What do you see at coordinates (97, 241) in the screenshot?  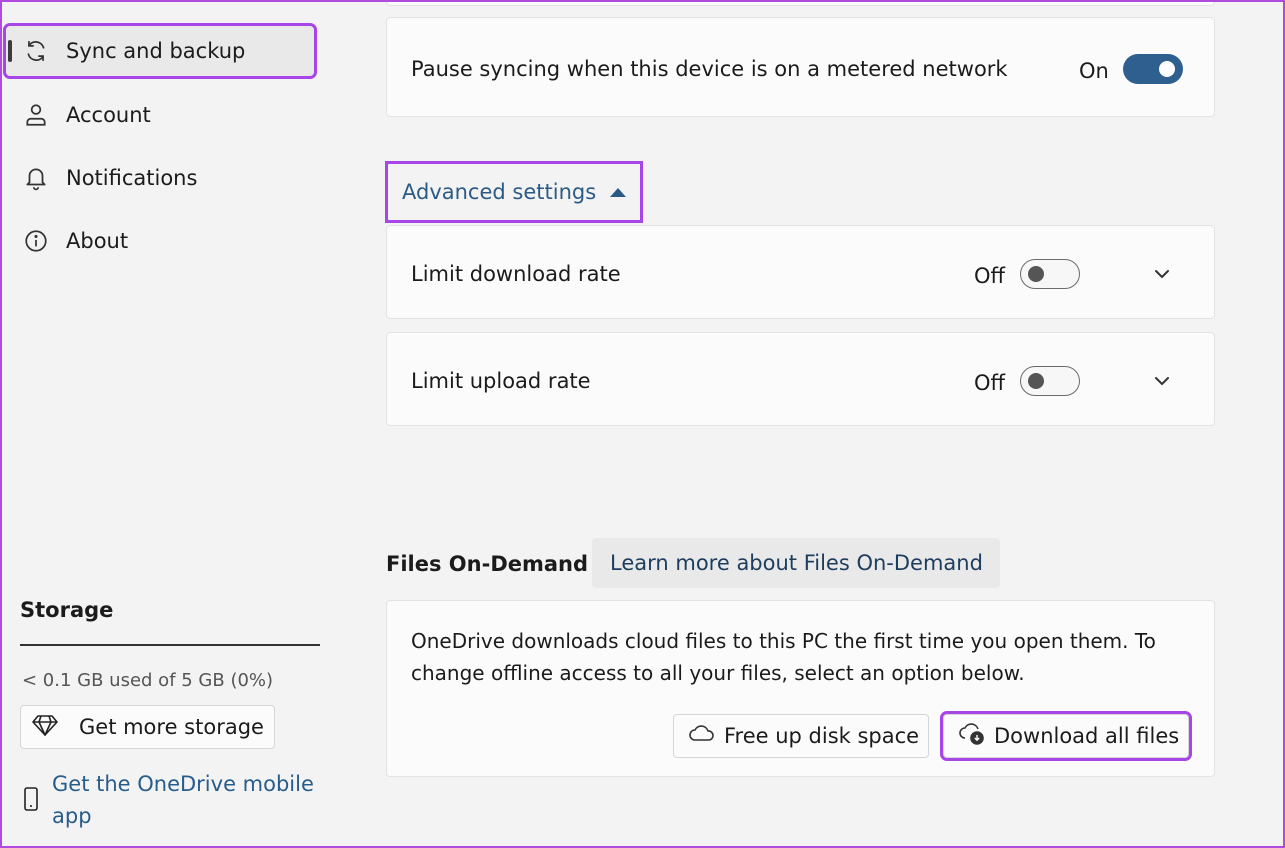 I see `sidebar-item-label: About` at bounding box center [97, 241].